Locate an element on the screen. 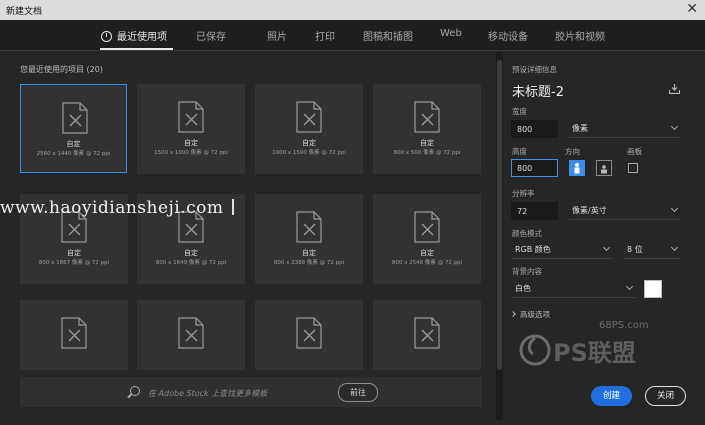 Image resolution: width=705 pixels, height=425 pixels. artboard-label: 画板 is located at coordinates (634, 151).